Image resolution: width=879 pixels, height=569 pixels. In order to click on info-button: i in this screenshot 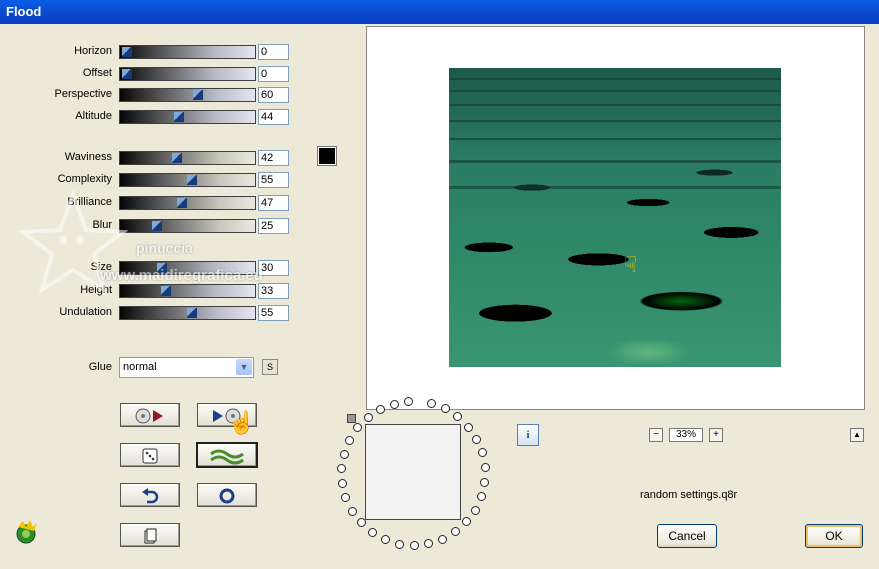, I will do `click(528, 435)`.